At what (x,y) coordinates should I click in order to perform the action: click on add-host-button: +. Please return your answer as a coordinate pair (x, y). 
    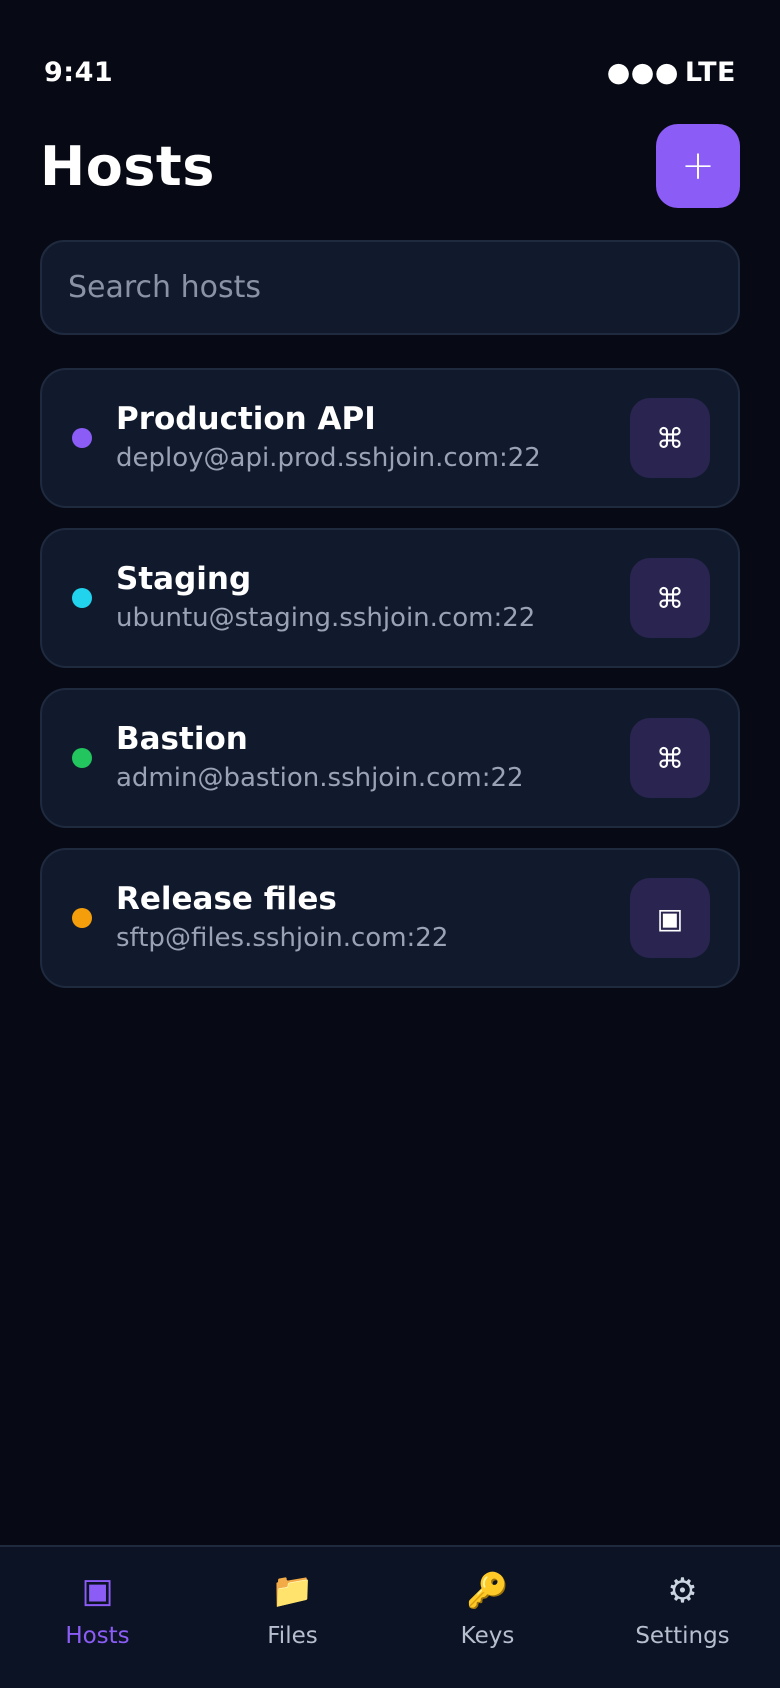
    Looking at the image, I should click on (698, 166).